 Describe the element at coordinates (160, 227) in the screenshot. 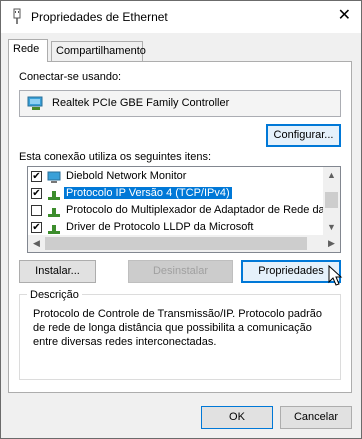

I see `item-label: Driver de Protocolo LLDP da Microsoft` at that location.